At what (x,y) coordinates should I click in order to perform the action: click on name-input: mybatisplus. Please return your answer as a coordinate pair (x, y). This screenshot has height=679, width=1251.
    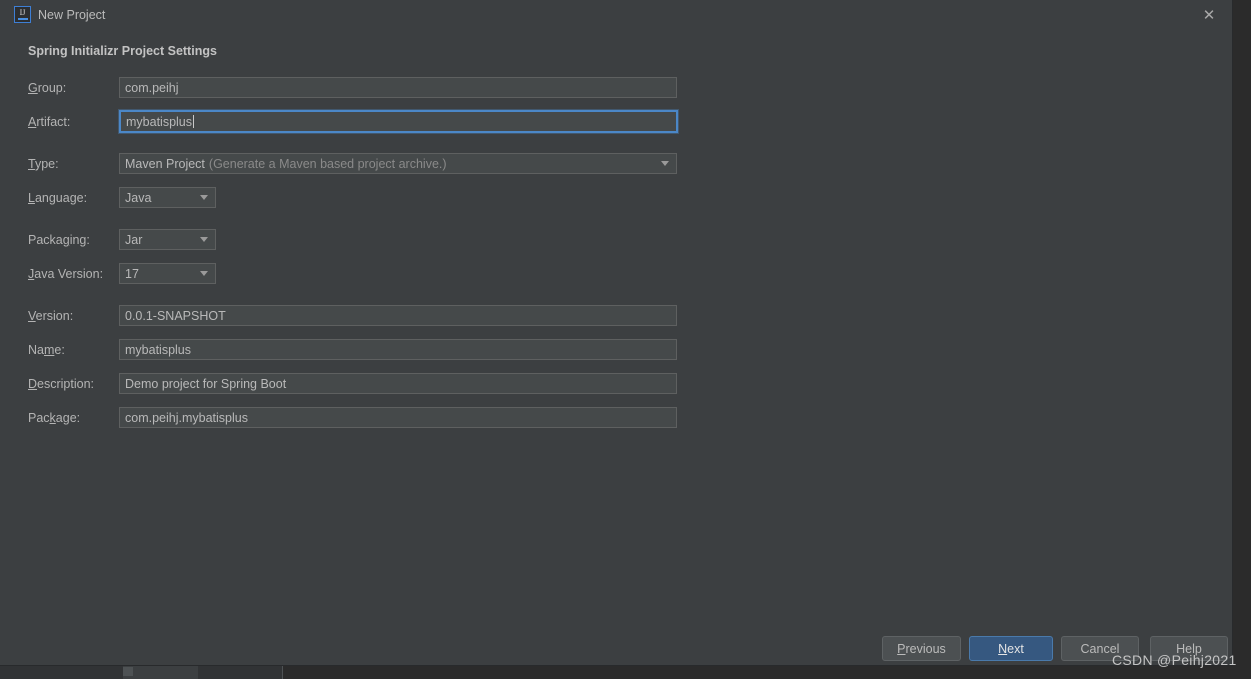
    Looking at the image, I should click on (398, 349).